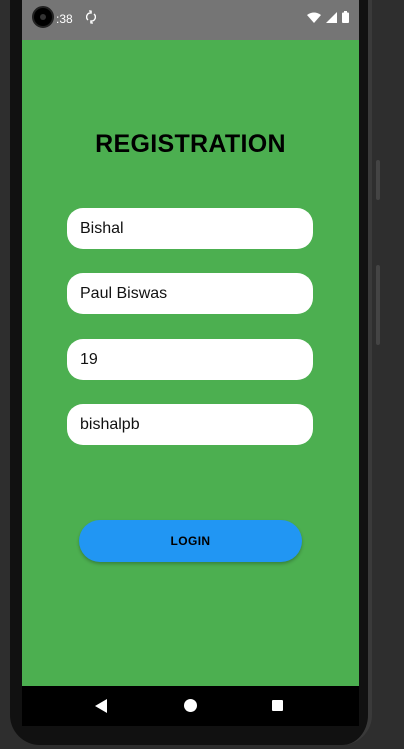  I want to click on home-icon, so click(190, 705).